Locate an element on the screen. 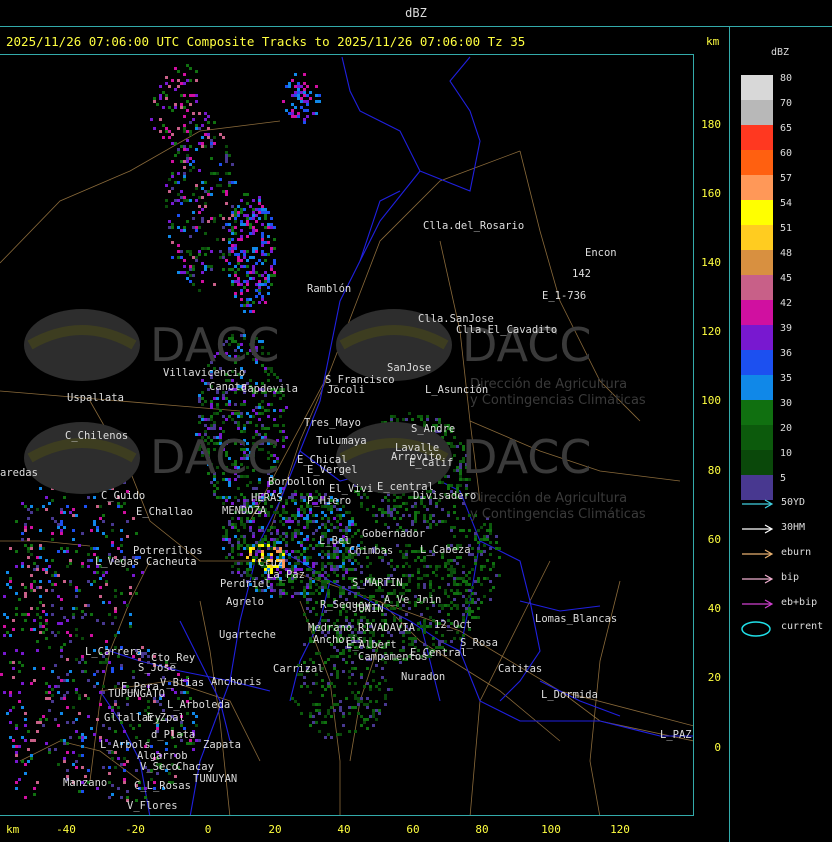 The image size is (832, 842). window-title: dBZ is located at coordinates (416, 13).